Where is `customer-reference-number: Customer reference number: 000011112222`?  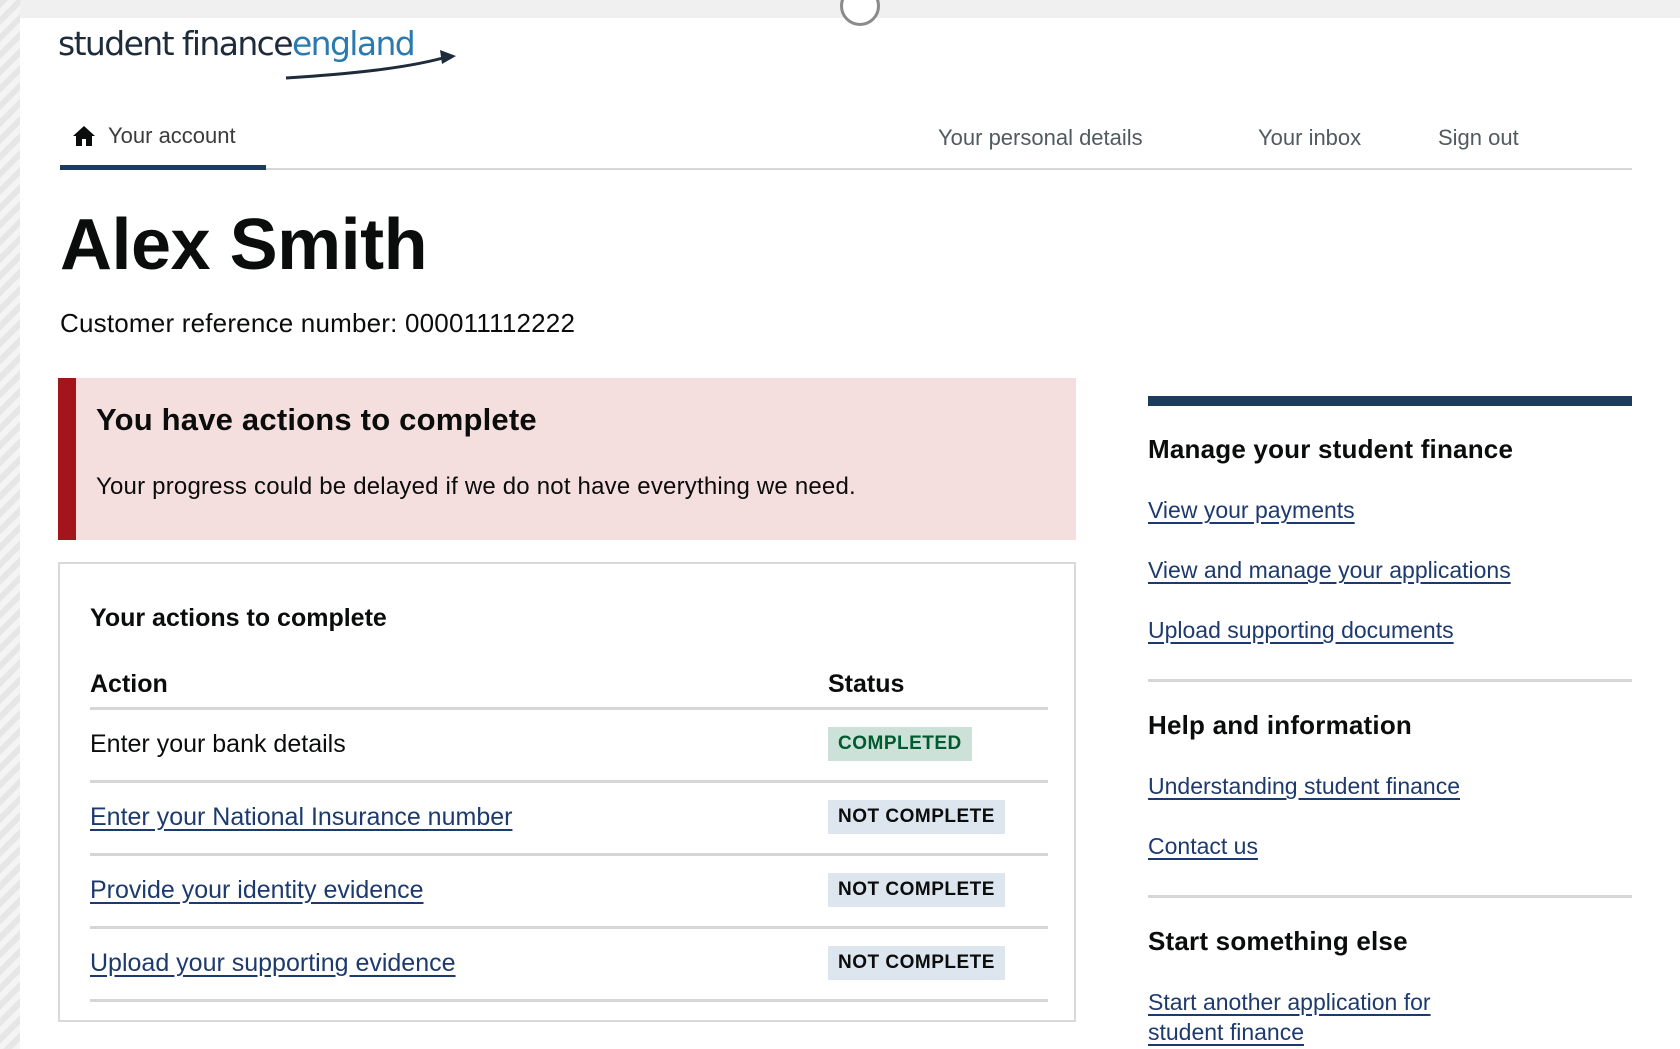
customer-reference-number: Customer reference number: 000011112222 is located at coordinates (318, 323).